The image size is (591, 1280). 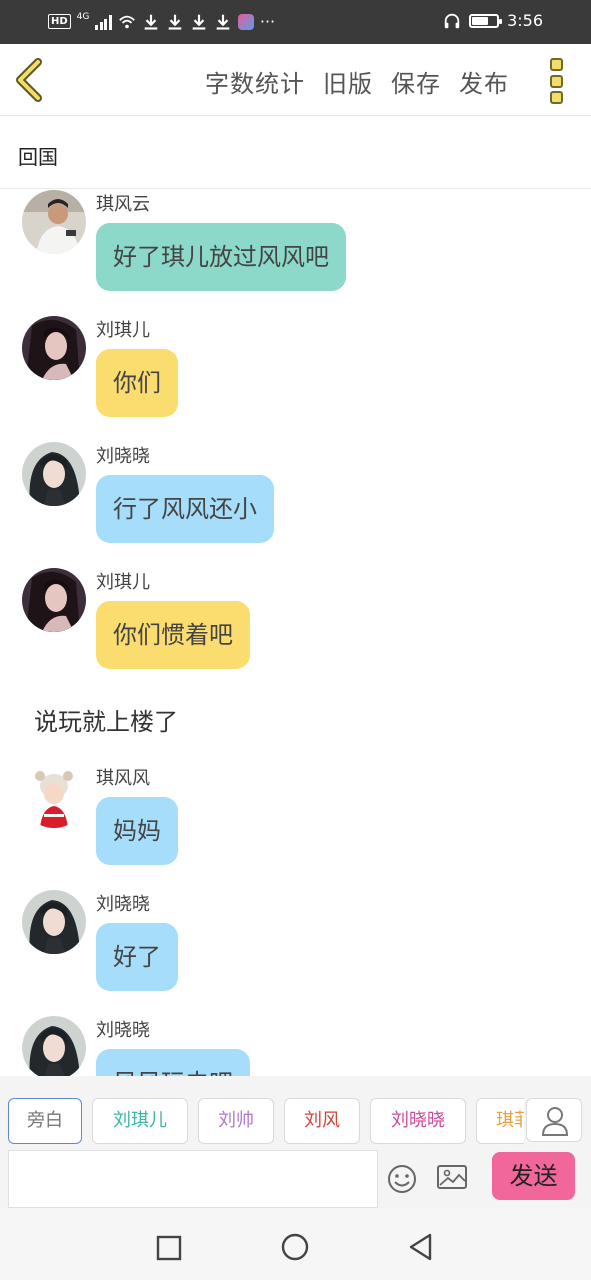 What do you see at coordinates (295, 153) in the screenshot?
I see `chapter-title-row: 回国` at bounding box center [295, 153].